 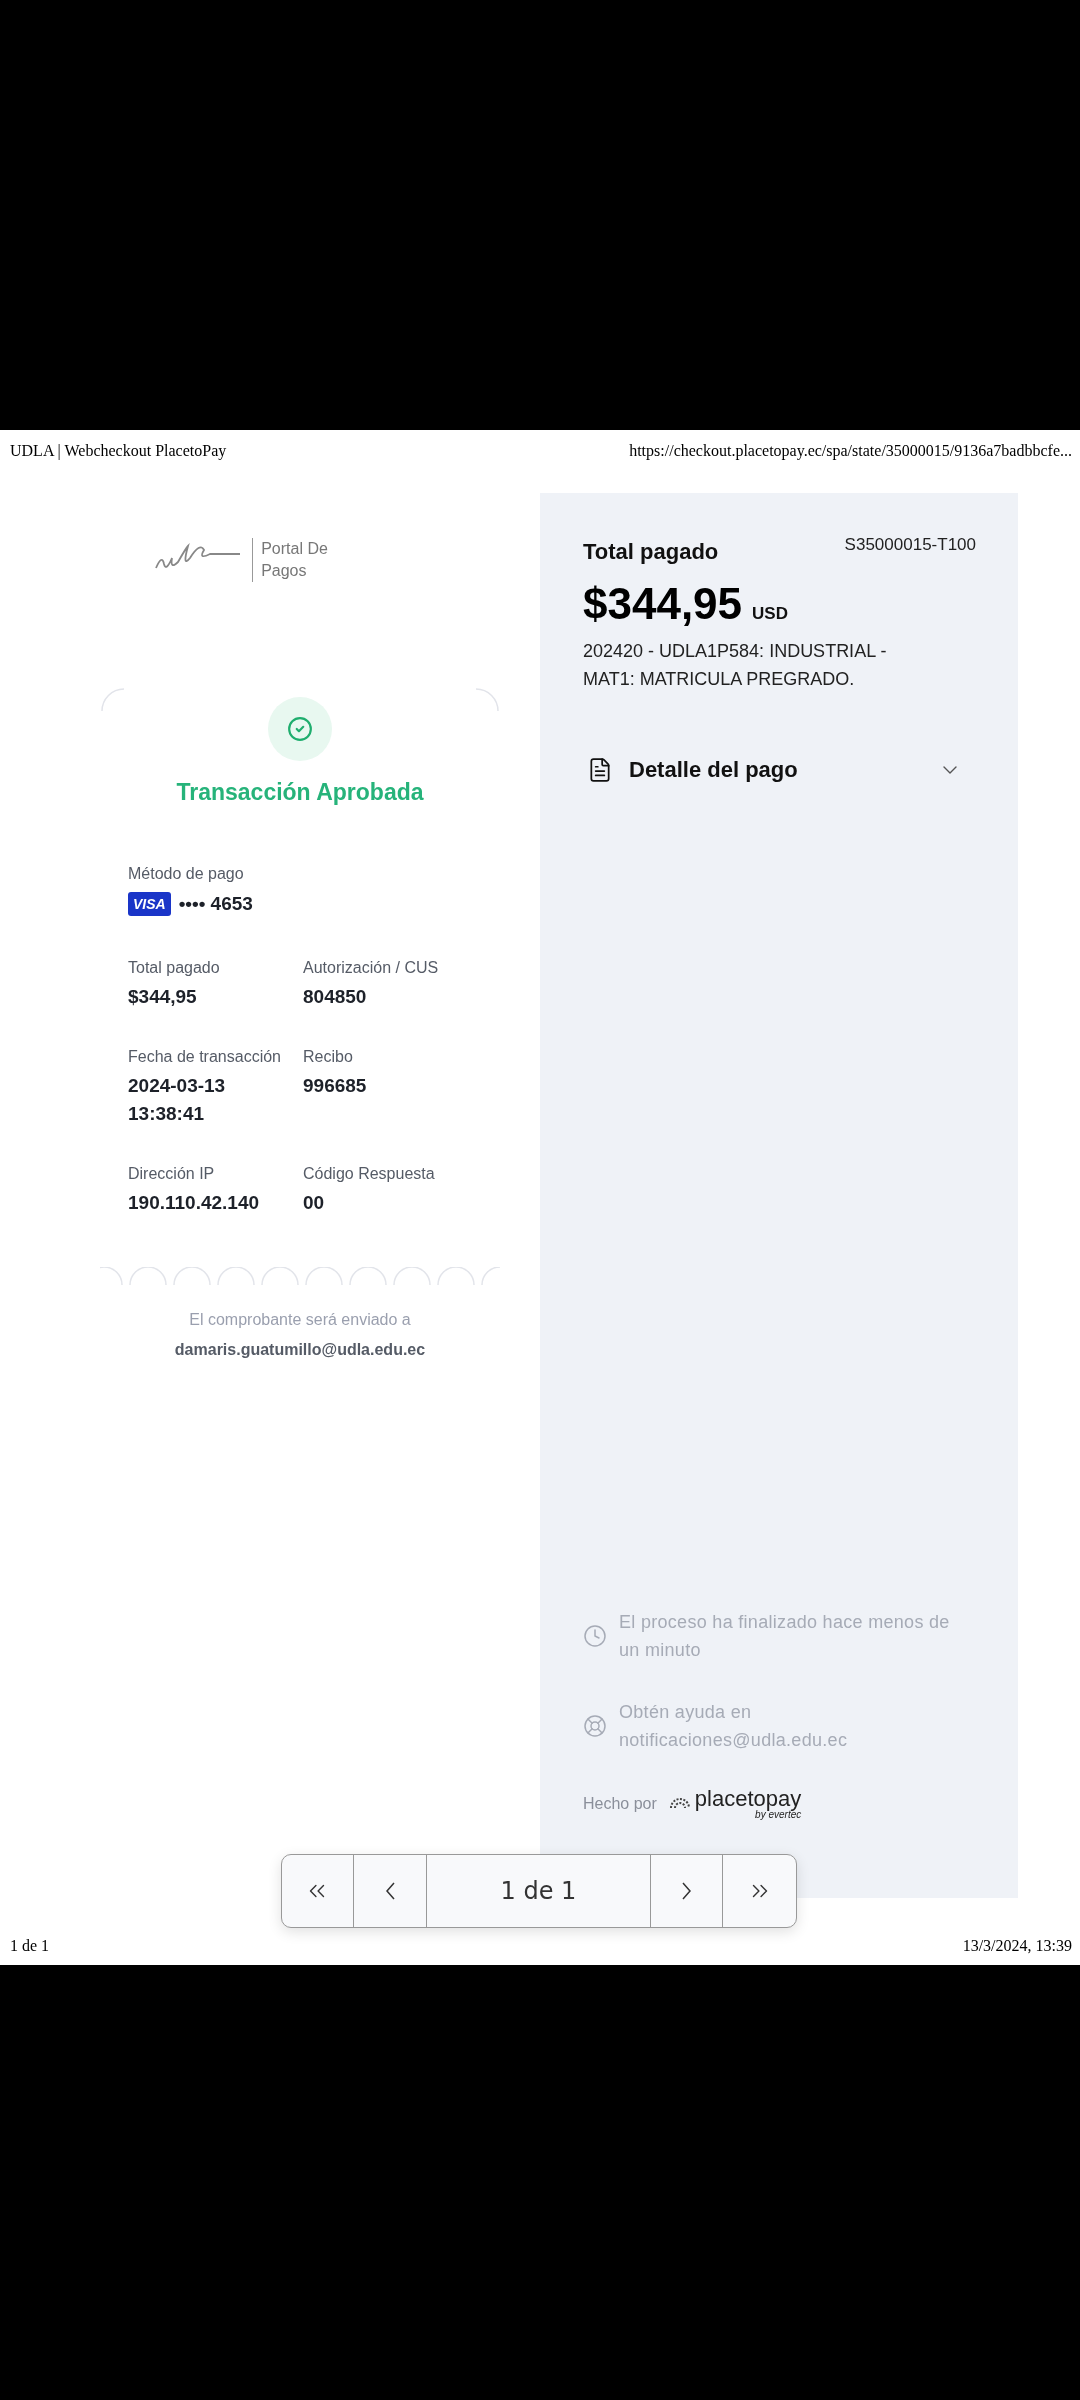 What do you see at coordinates (118, 452) in the screenshot?
I see `page-title: UDLA | Webcheckout PlacetoPay` at bounding box center [118, 452].